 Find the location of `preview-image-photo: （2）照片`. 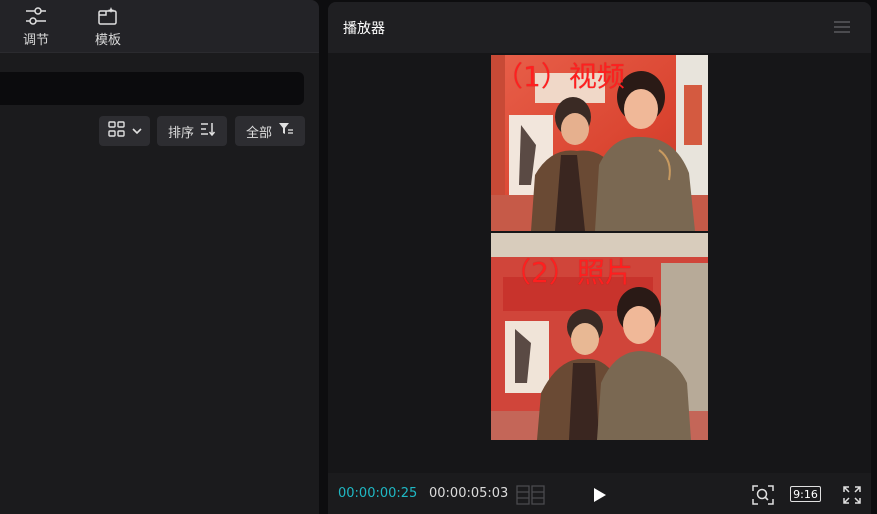

preview-image-photo: （2）照片 is located at coordinates (599, 336).